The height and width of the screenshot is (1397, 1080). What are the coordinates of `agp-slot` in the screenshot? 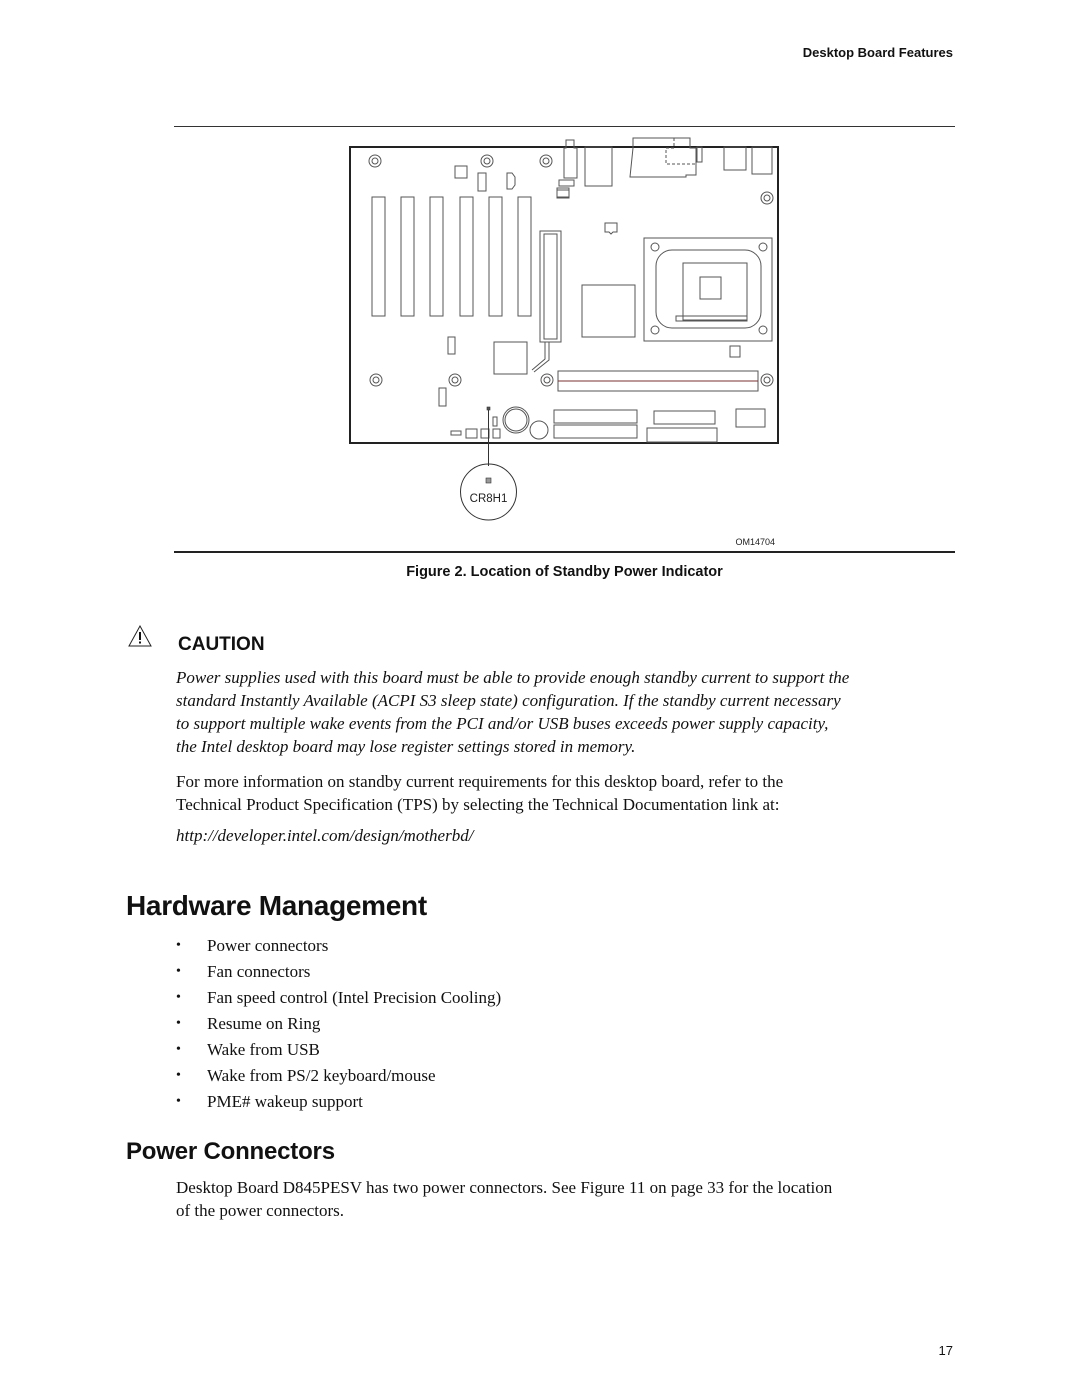 It's located at (550, 286).